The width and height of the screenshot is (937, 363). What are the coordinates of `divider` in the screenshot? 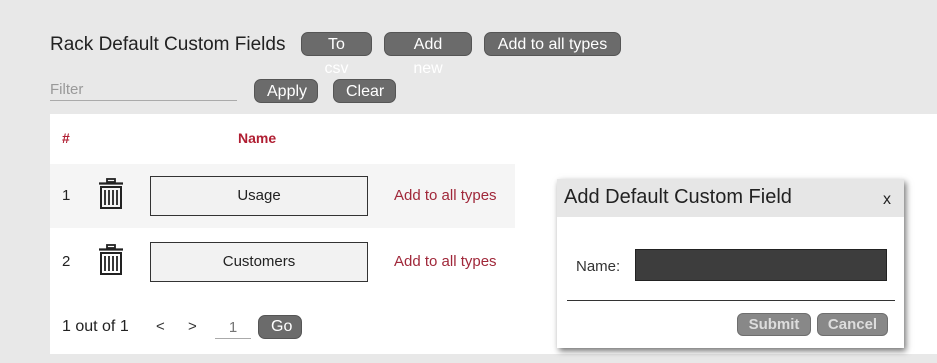 It's located at (731, 300).